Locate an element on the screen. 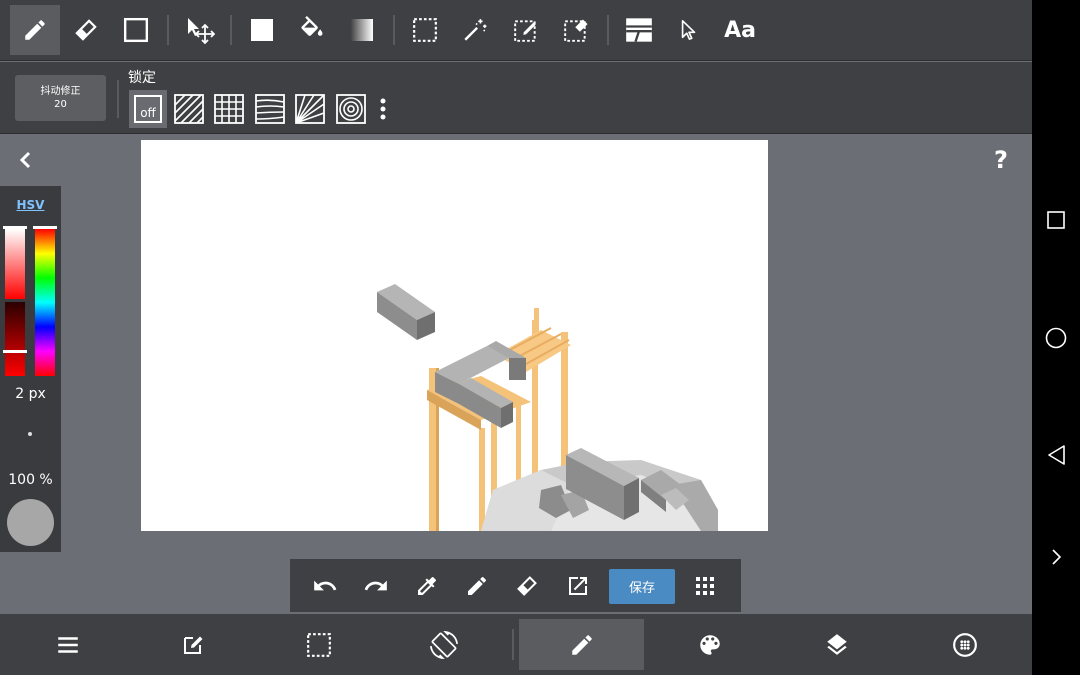 This screenshot has height=675, width=1080. nav-expand-button is located at coordinates (1056, 557).